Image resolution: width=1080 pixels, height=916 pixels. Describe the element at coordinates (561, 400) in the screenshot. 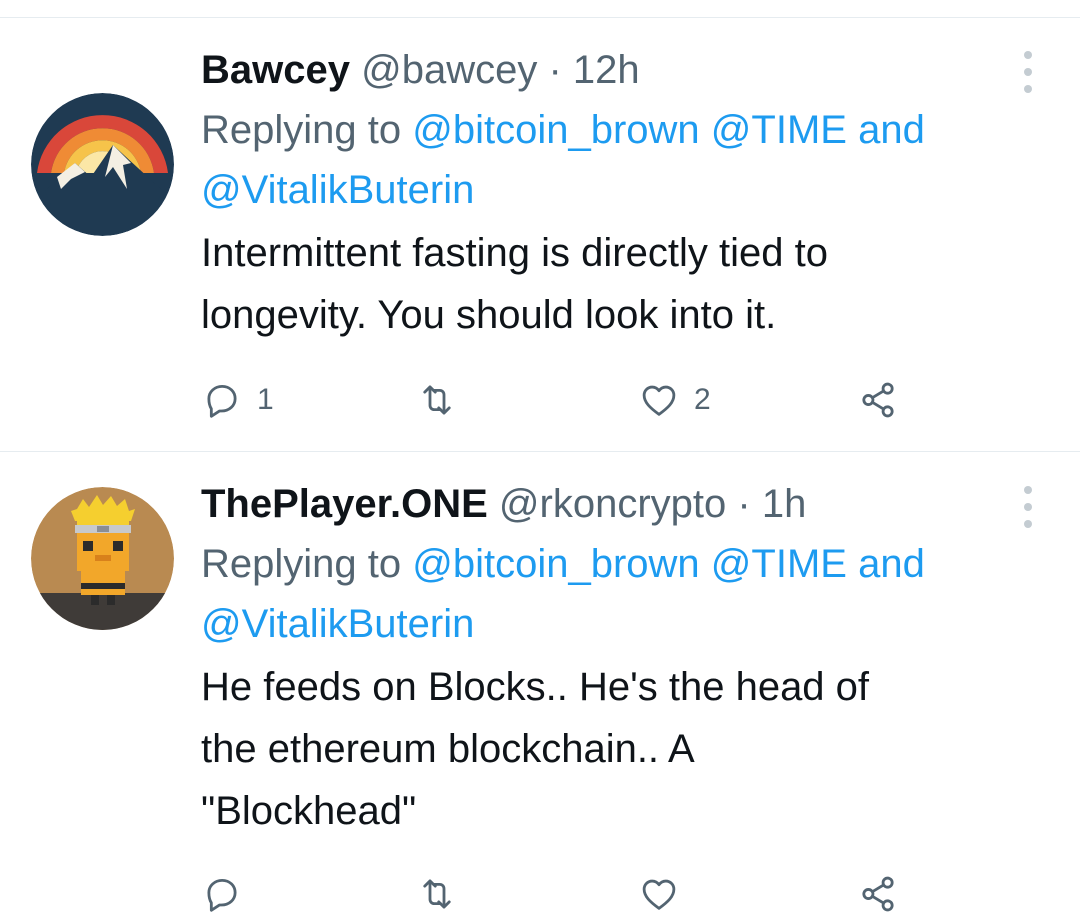

I see `tweet-actions: 1 2` at that location.